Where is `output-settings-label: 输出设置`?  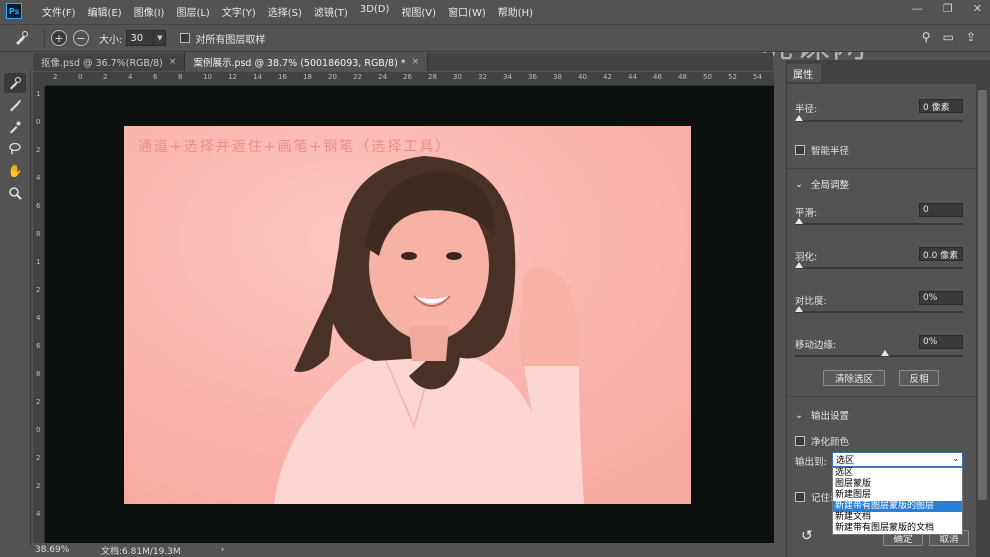 output-settings-label: 输出设置 is located at coordinates (829, 416).